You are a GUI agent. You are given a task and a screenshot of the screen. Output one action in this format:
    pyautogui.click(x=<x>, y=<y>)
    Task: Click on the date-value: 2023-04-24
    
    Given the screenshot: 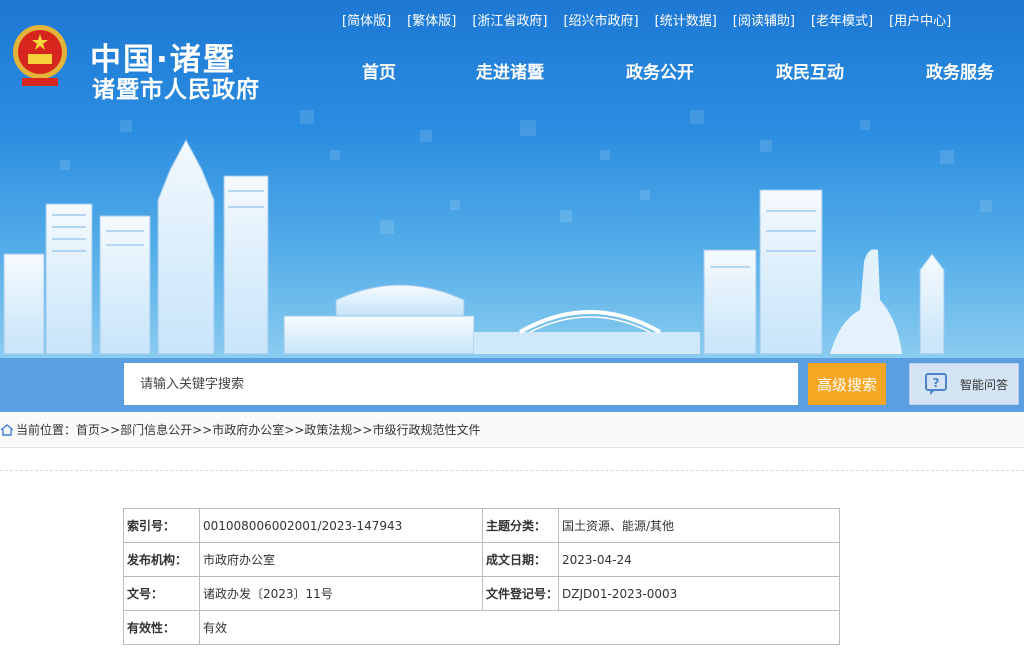 What is the action you would take?
    pyautogui.click(x=699, y=559)
    